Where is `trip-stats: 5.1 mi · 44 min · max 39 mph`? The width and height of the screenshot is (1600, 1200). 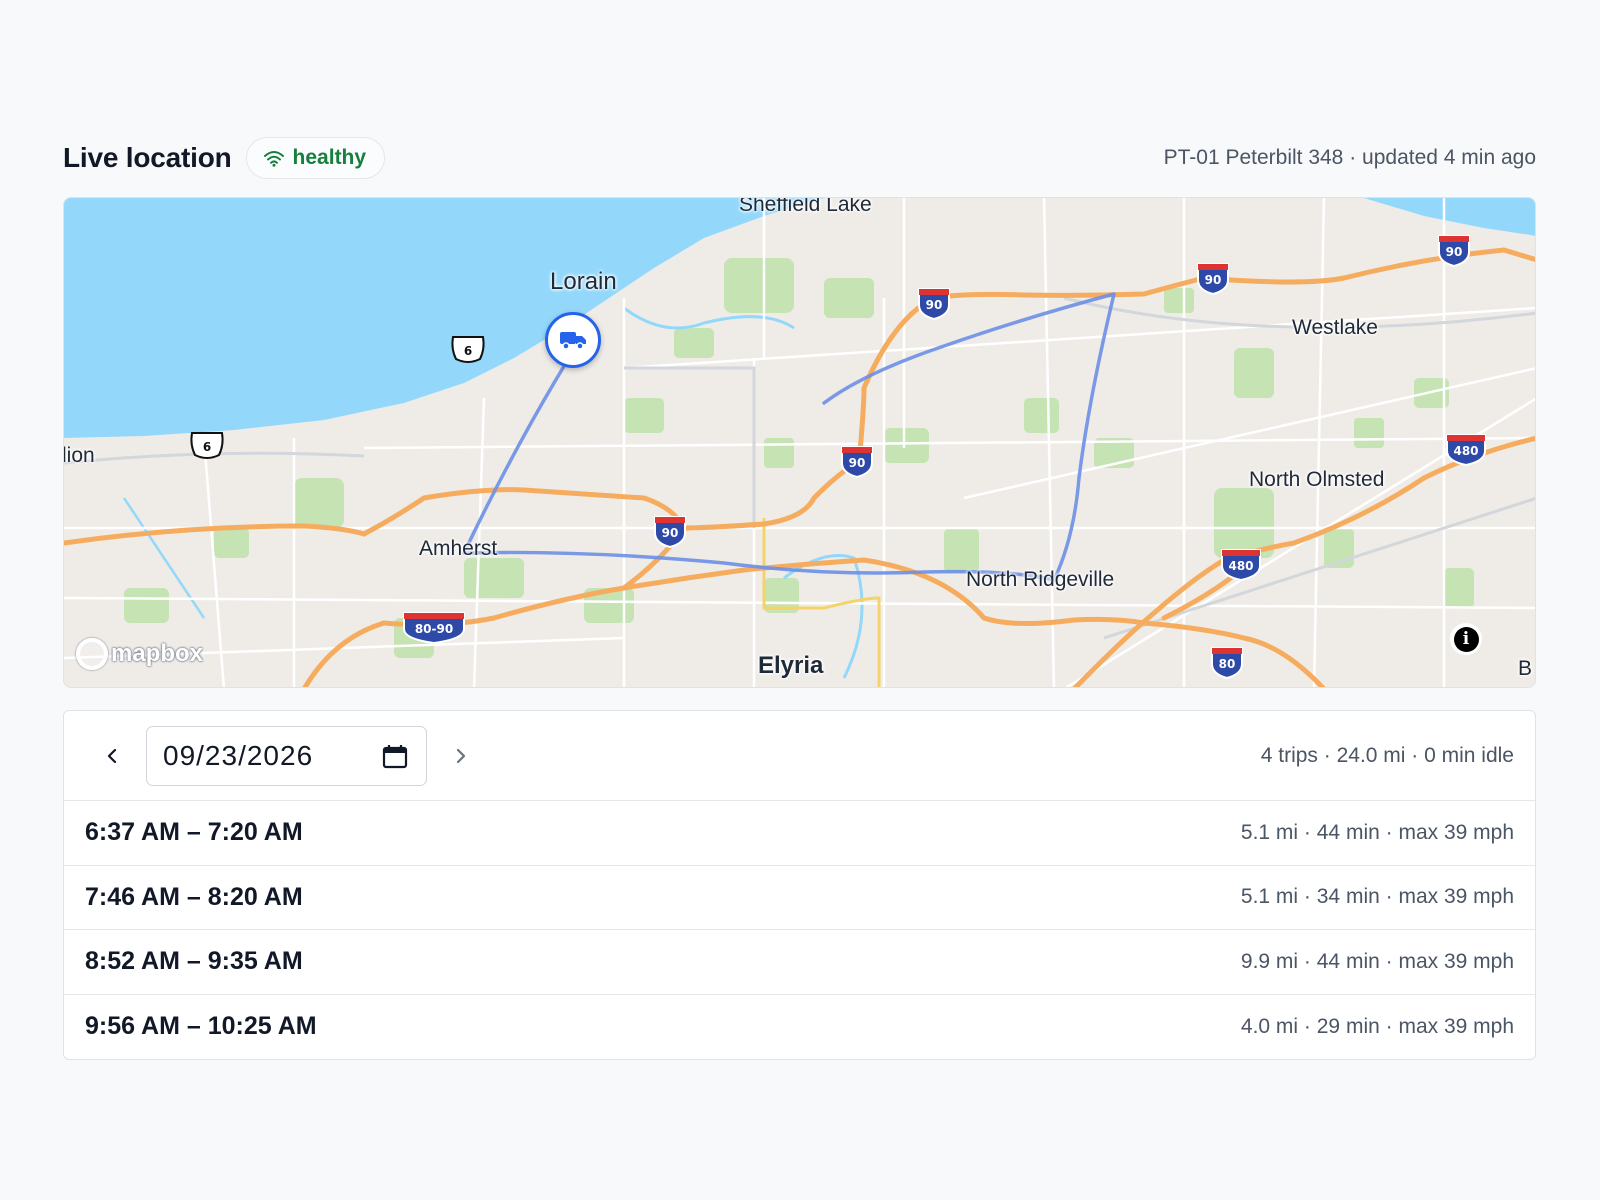 trip-stats: 5.1 mi · 44 min · max 39 mph is located at coordinates (1377, 832).